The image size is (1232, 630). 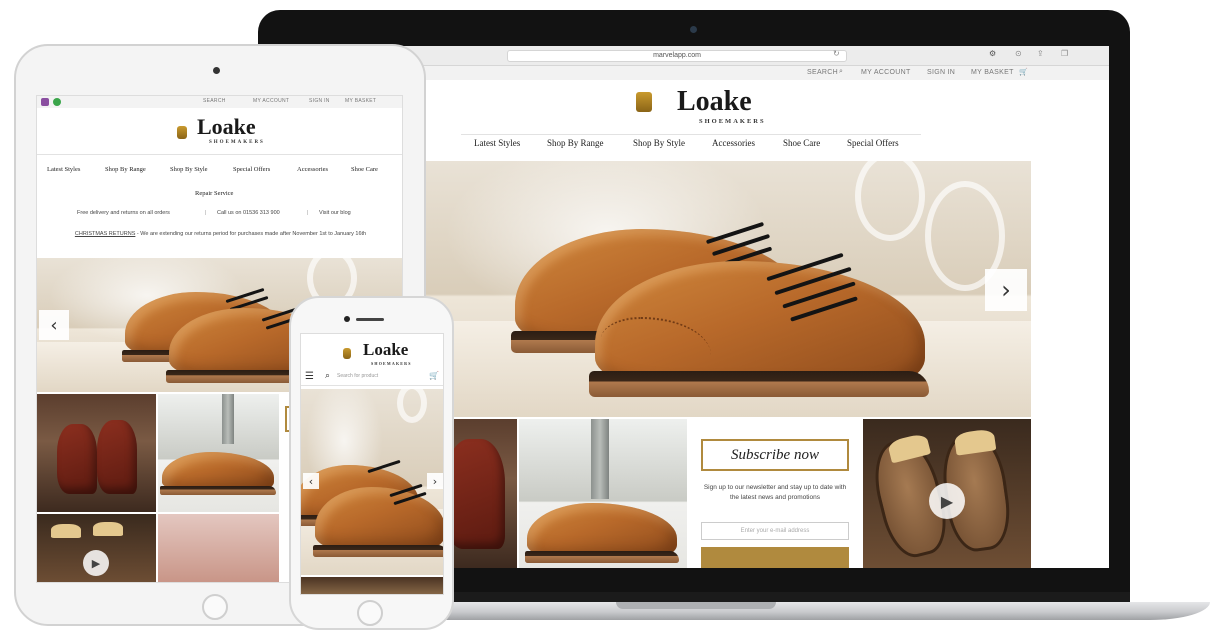 What do you see at coordinates (1064, 53) in the screenshot?
I see `tabs-icon: ❐` at bounding box center [1064, 53].